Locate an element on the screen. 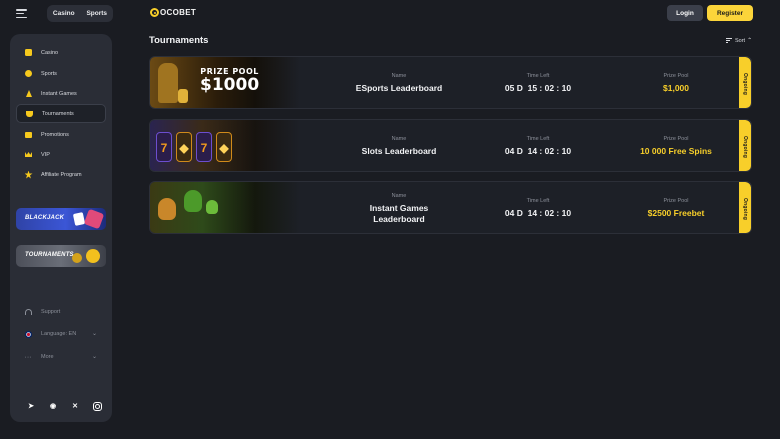  login-button: Login is located at coordinates (685, 13).